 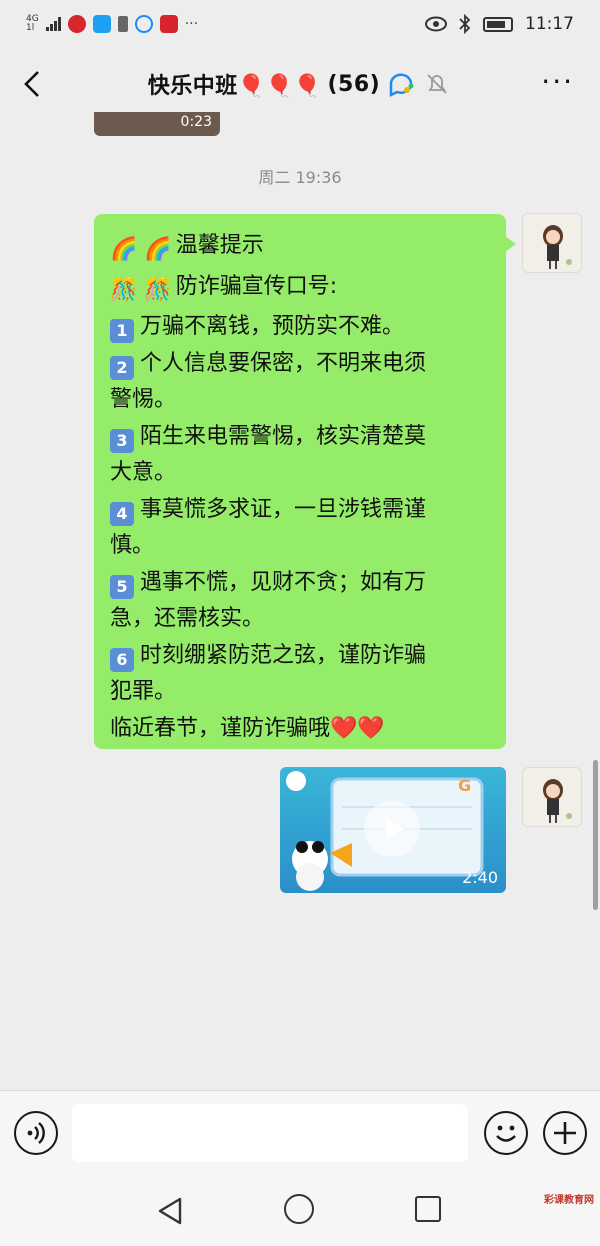 I want to click on sim-icon, so click(x=122, y=24).